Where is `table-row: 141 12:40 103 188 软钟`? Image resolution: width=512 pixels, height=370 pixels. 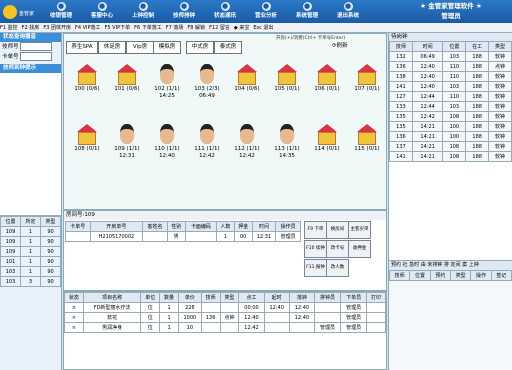 table-row: 141 12:40 103 188 软钟 is located at coordinates (450, 86).